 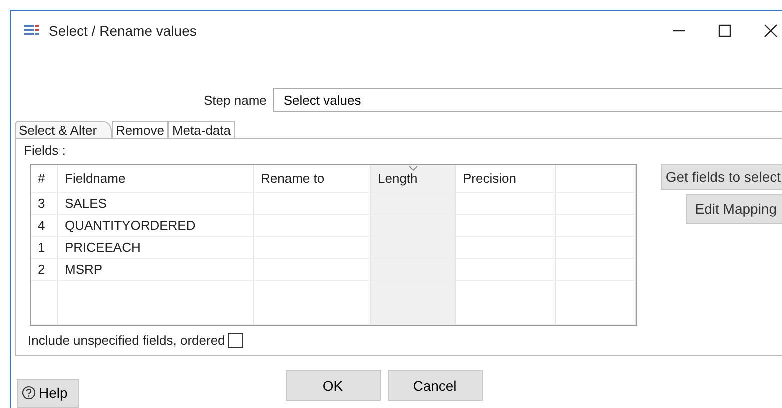 What do you see at coordinates (236, 340) in the screenshot?
I see `include-unspecified-checkbox` at bounding box center [236, 340].